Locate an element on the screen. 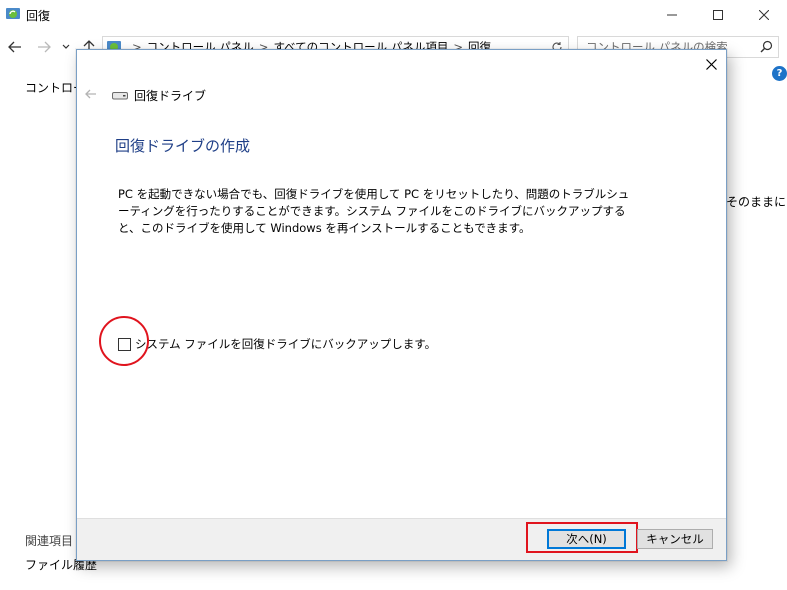 This screenshot has height=590, width=787. forward-arrow-icon is located at coordinates (44, 47).